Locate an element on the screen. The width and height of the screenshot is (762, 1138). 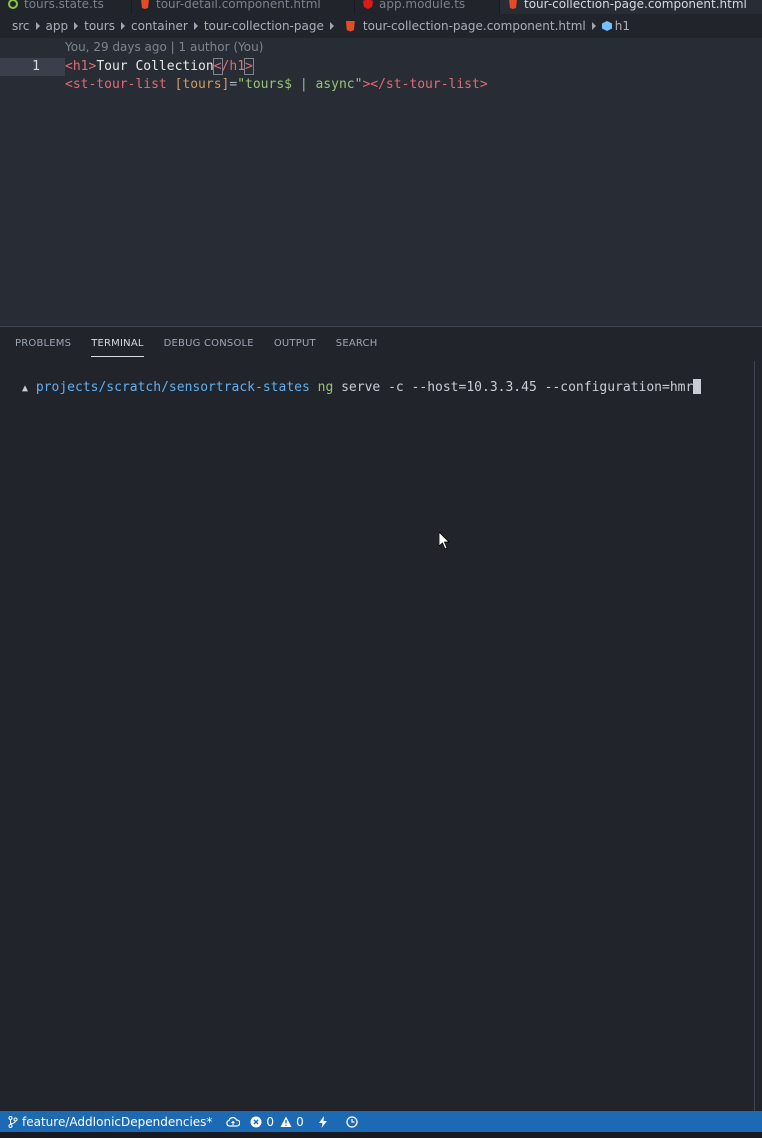
sync-button is located at coordinates (235, 1122).